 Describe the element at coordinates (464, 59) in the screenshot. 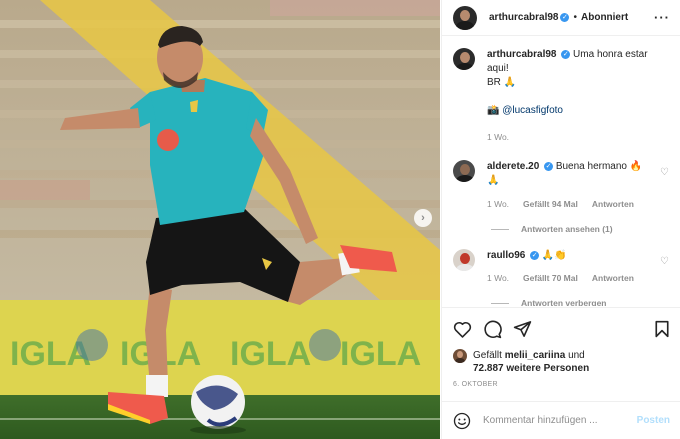

I see `caption-avatar` at that location.